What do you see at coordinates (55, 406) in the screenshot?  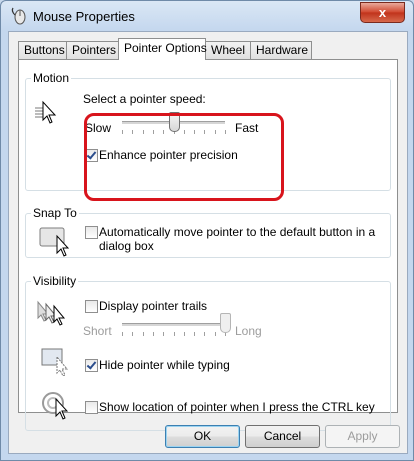 I see `show-location-icon` at bounding box center [55, 406].